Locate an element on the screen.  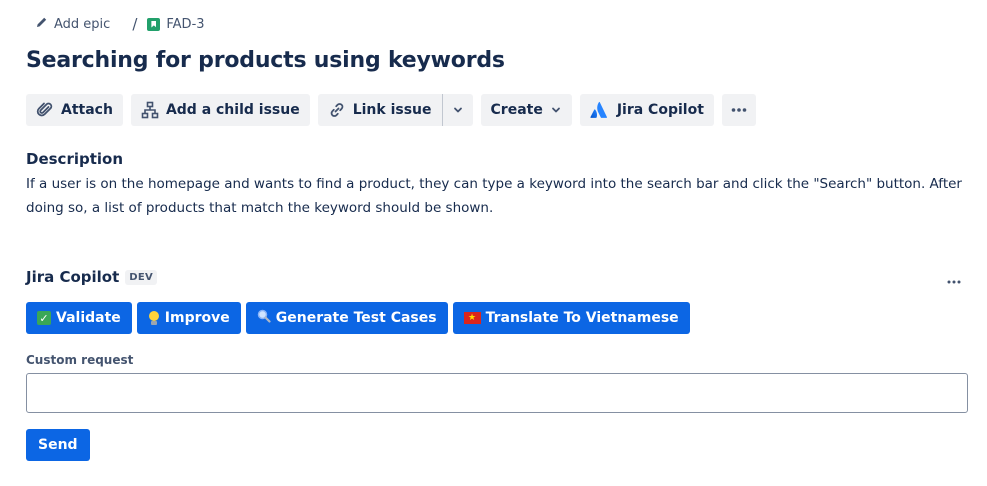
translate-button: ★ Translate To Vietnamese is located at coordinates (571, 318).